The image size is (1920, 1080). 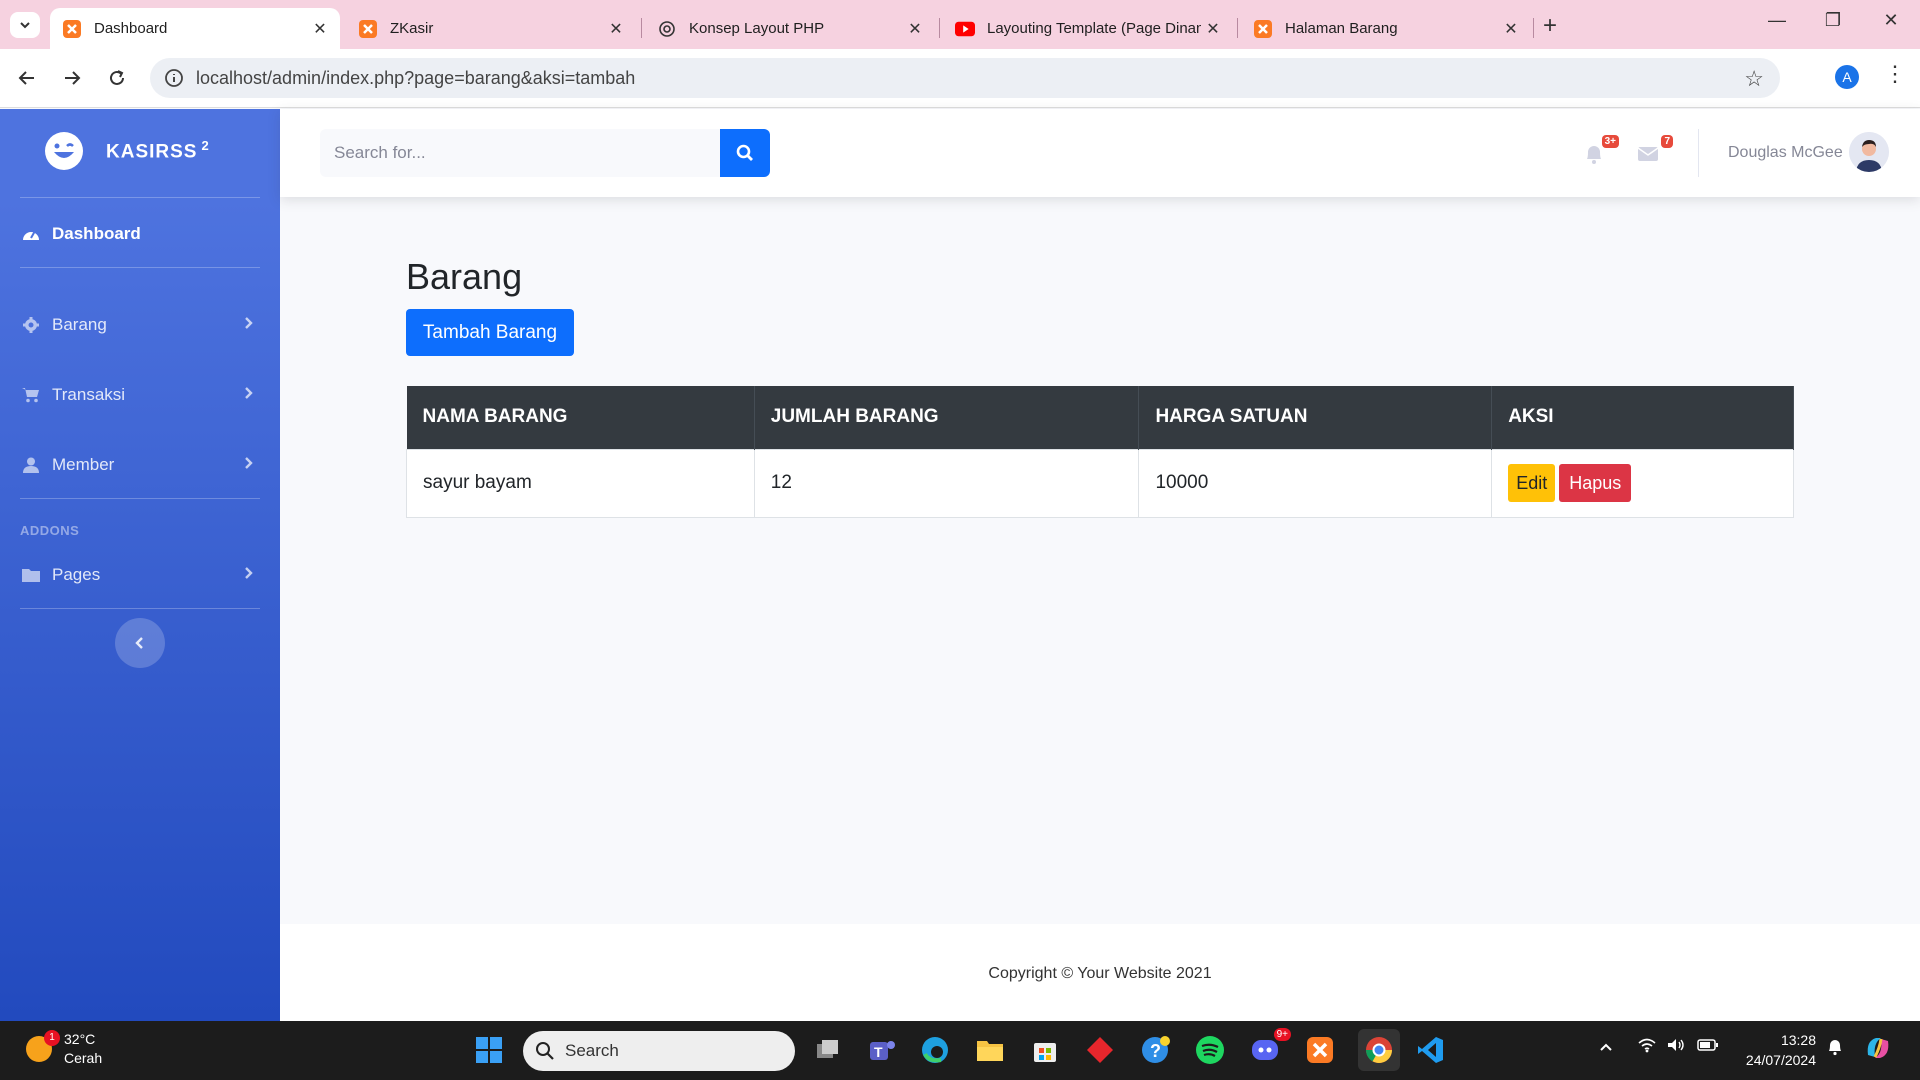 What do you see at coordinates (1708, 1047) in the screenshot?
I see `battery-icon` at bounding box center [1708, 1047].